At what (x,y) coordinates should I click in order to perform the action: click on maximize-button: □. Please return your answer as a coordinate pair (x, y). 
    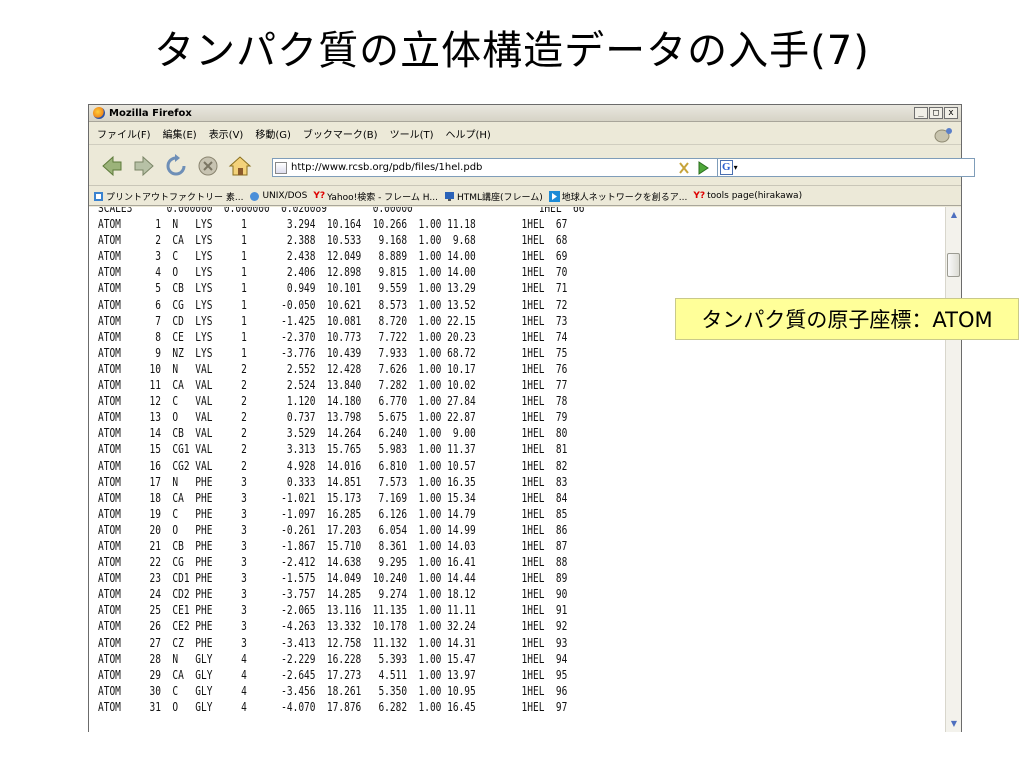
    Looking at the image, I should click on (936, 113).